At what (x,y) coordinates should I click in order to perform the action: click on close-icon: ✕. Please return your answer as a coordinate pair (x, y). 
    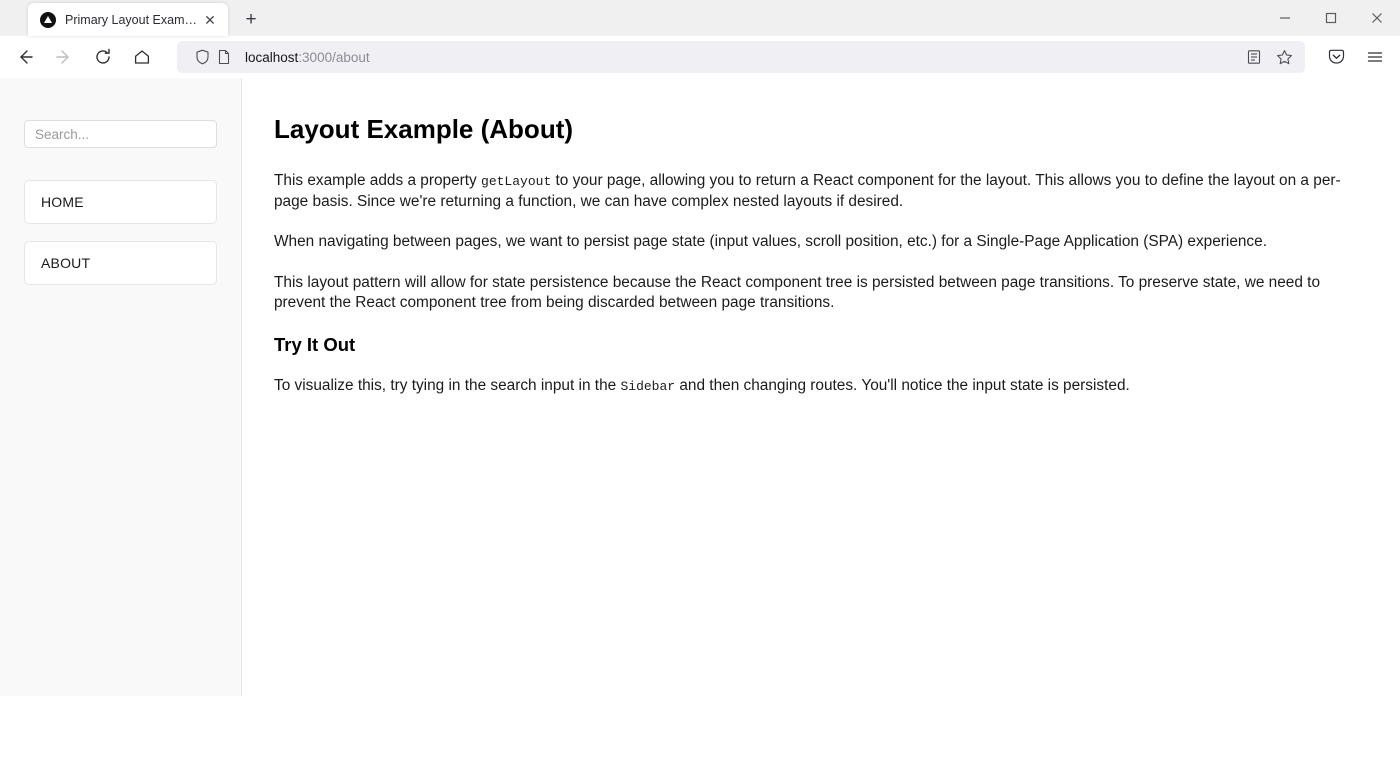
    Looking at the image, I should click on (210, 20).